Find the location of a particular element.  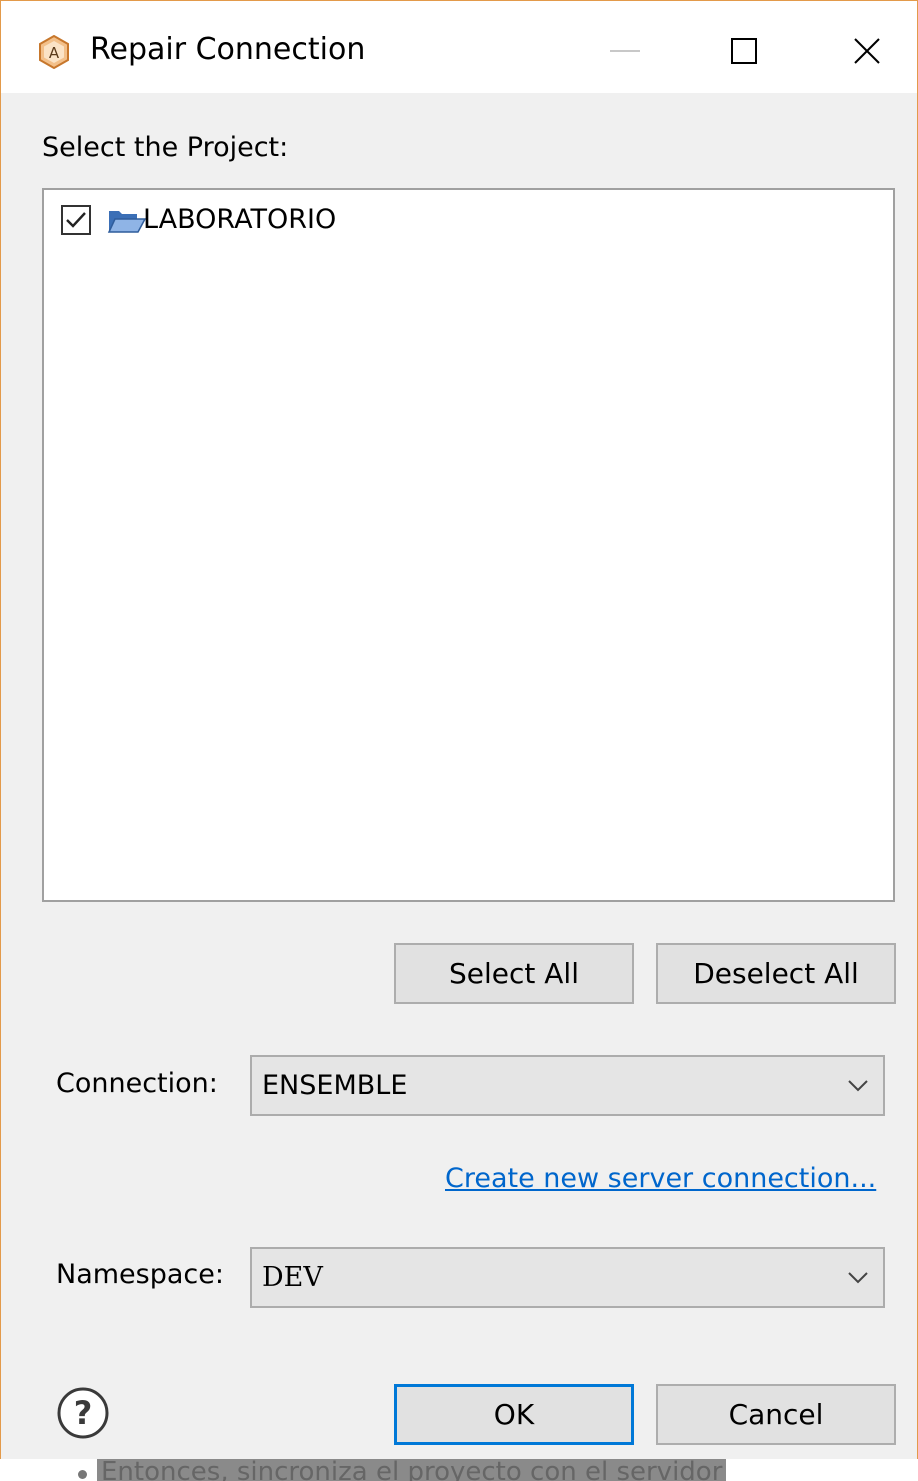

maximize-button is located at coordinates (744, 51).